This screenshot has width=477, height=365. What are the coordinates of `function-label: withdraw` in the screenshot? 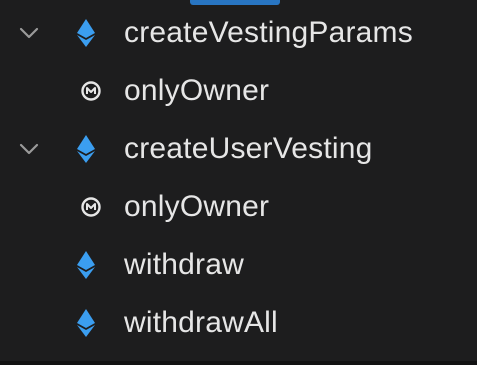 It's located at (184, 264).